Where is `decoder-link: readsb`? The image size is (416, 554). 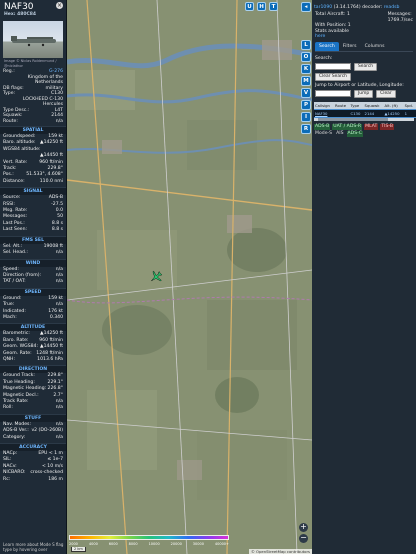
decoder-link: readsb is located at coordinates (392, 7).